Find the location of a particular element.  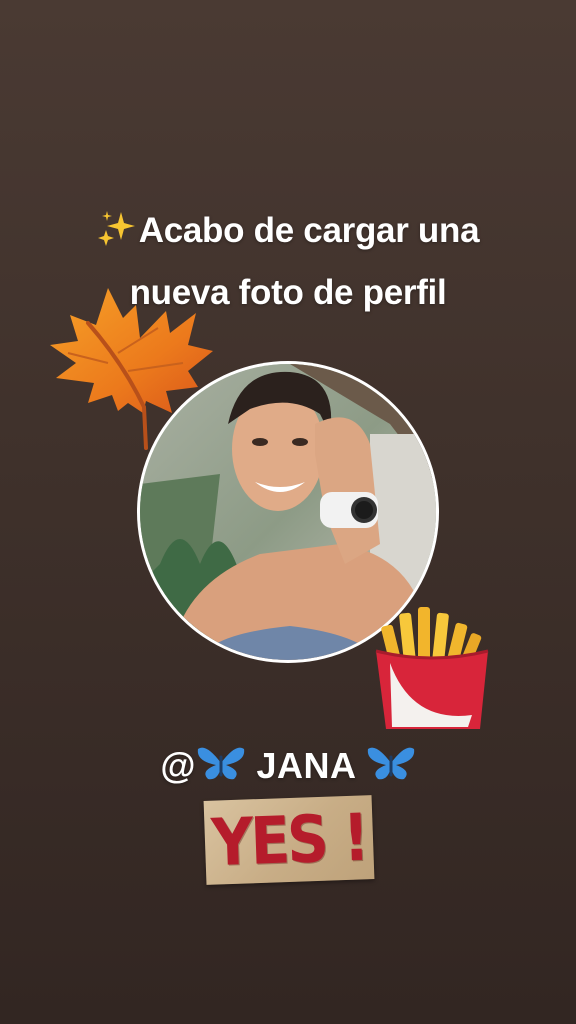

mention-name: JANA is located at coordinates (306, 765).